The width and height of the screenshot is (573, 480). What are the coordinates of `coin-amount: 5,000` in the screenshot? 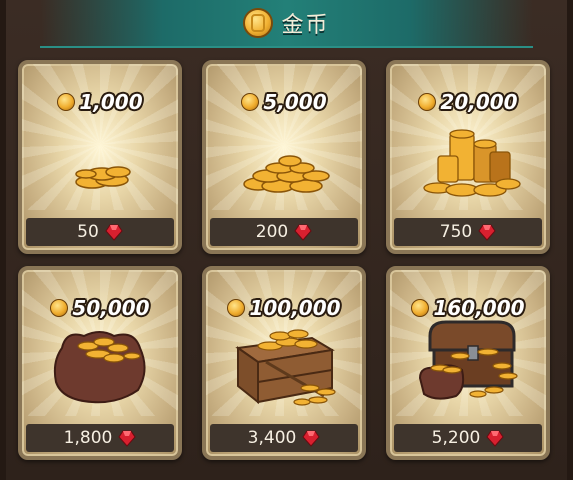 It's located at (295, 102).